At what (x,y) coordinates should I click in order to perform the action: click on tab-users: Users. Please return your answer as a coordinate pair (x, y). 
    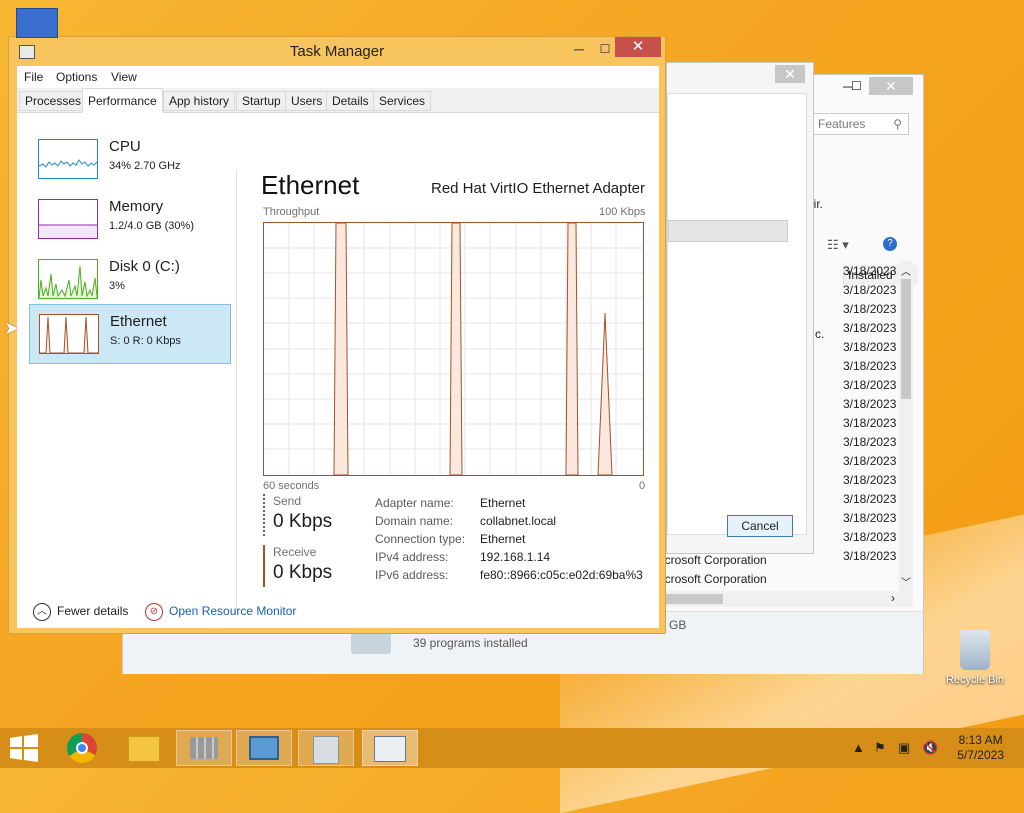
    Looking at the image, I should click on (307, 101).